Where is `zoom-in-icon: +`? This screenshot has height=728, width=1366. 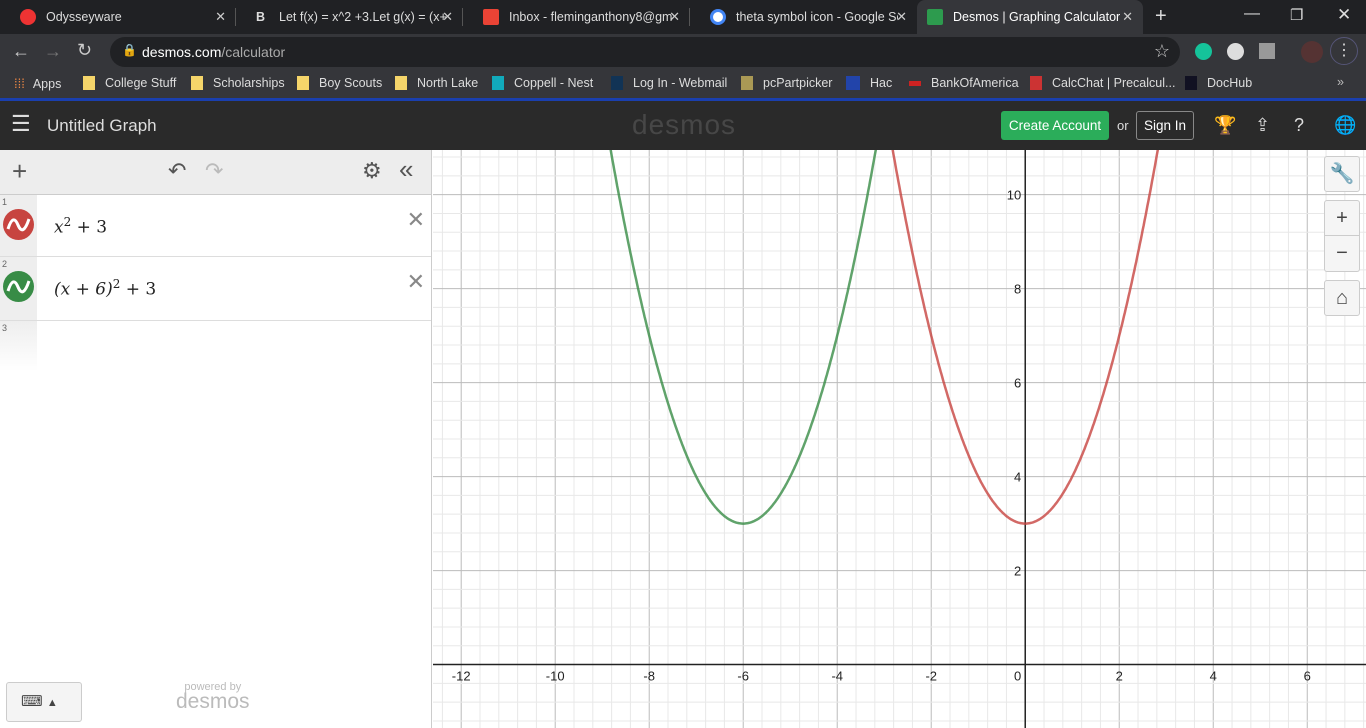
zoom-in-icon: + is located at coordinates (1342, 218).